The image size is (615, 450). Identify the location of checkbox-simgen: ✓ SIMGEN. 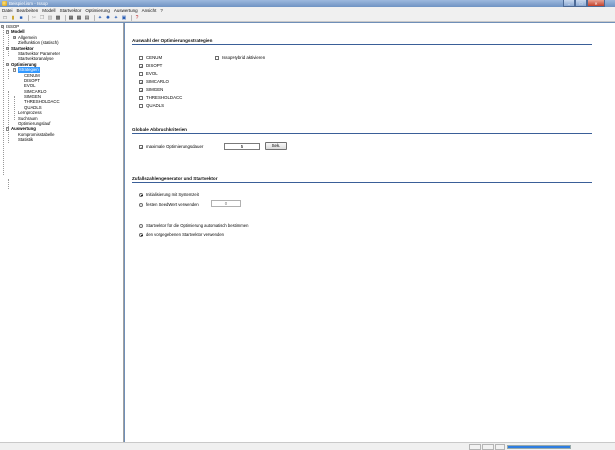
(151, 89).